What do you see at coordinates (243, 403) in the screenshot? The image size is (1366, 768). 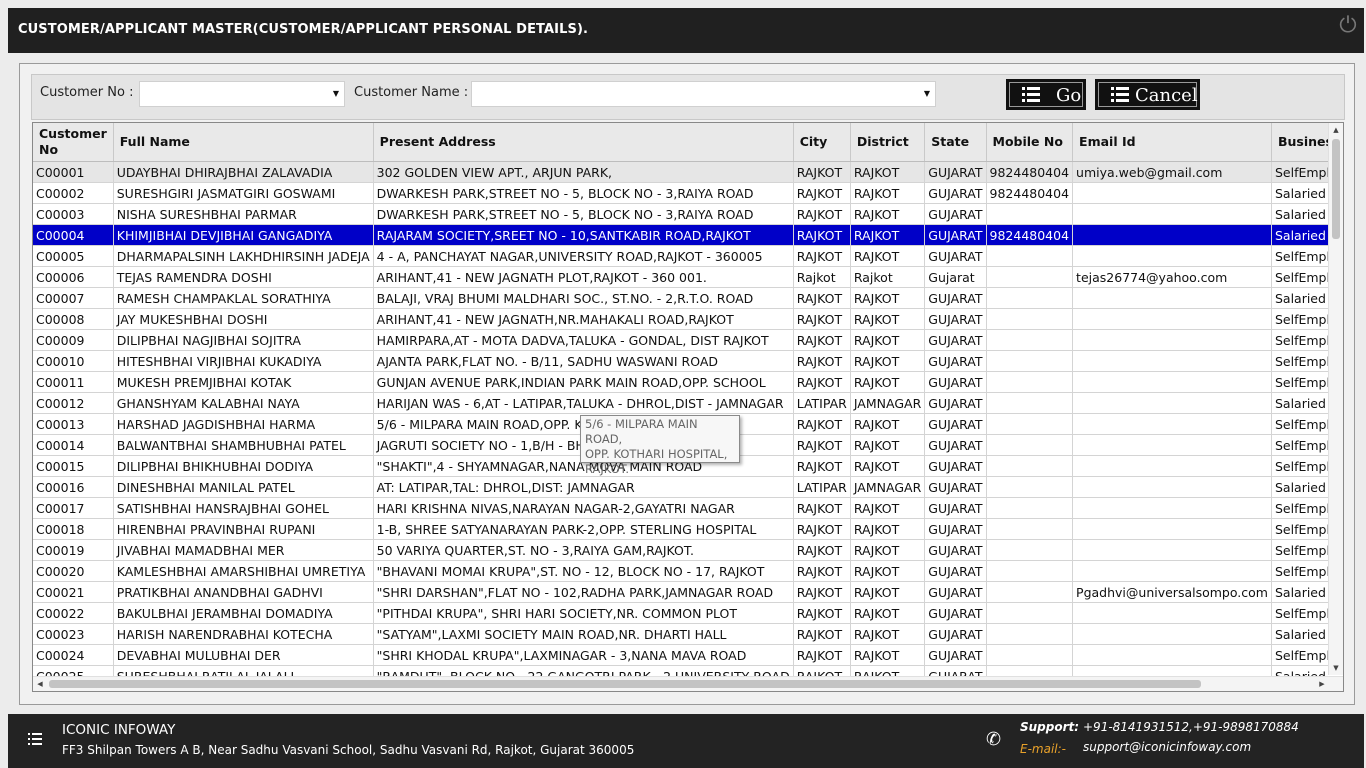 I see `table-cell: GHANSHYAM KALABHAI NAYA` at bounding box center [243, 403].